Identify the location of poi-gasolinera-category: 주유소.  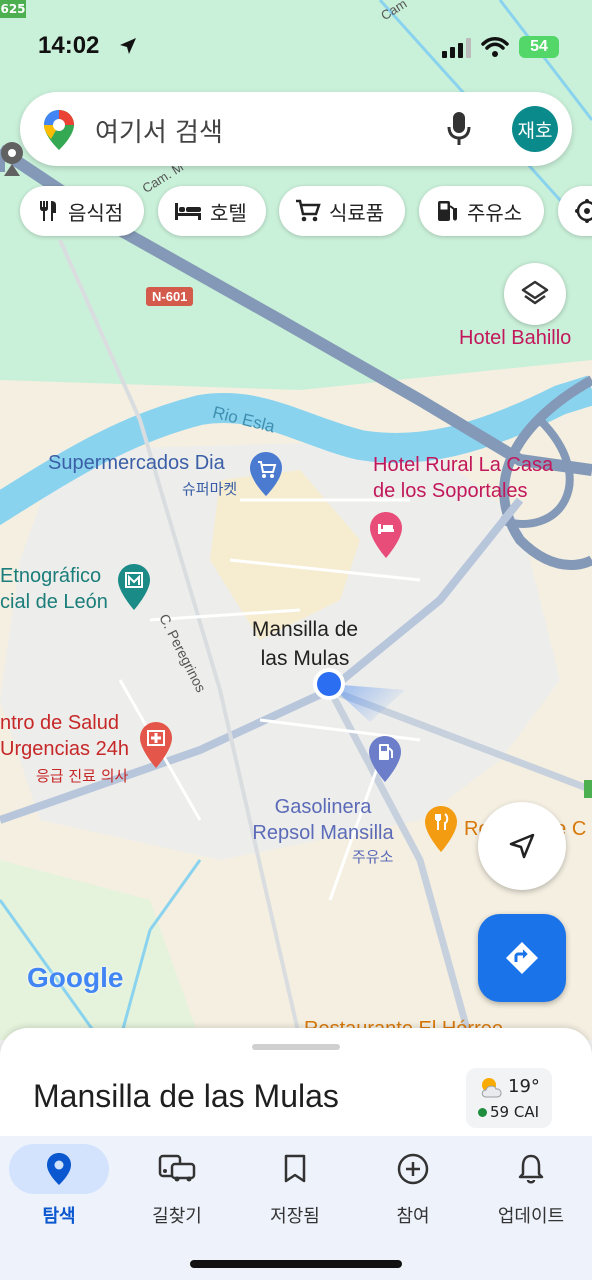
(373, 857).